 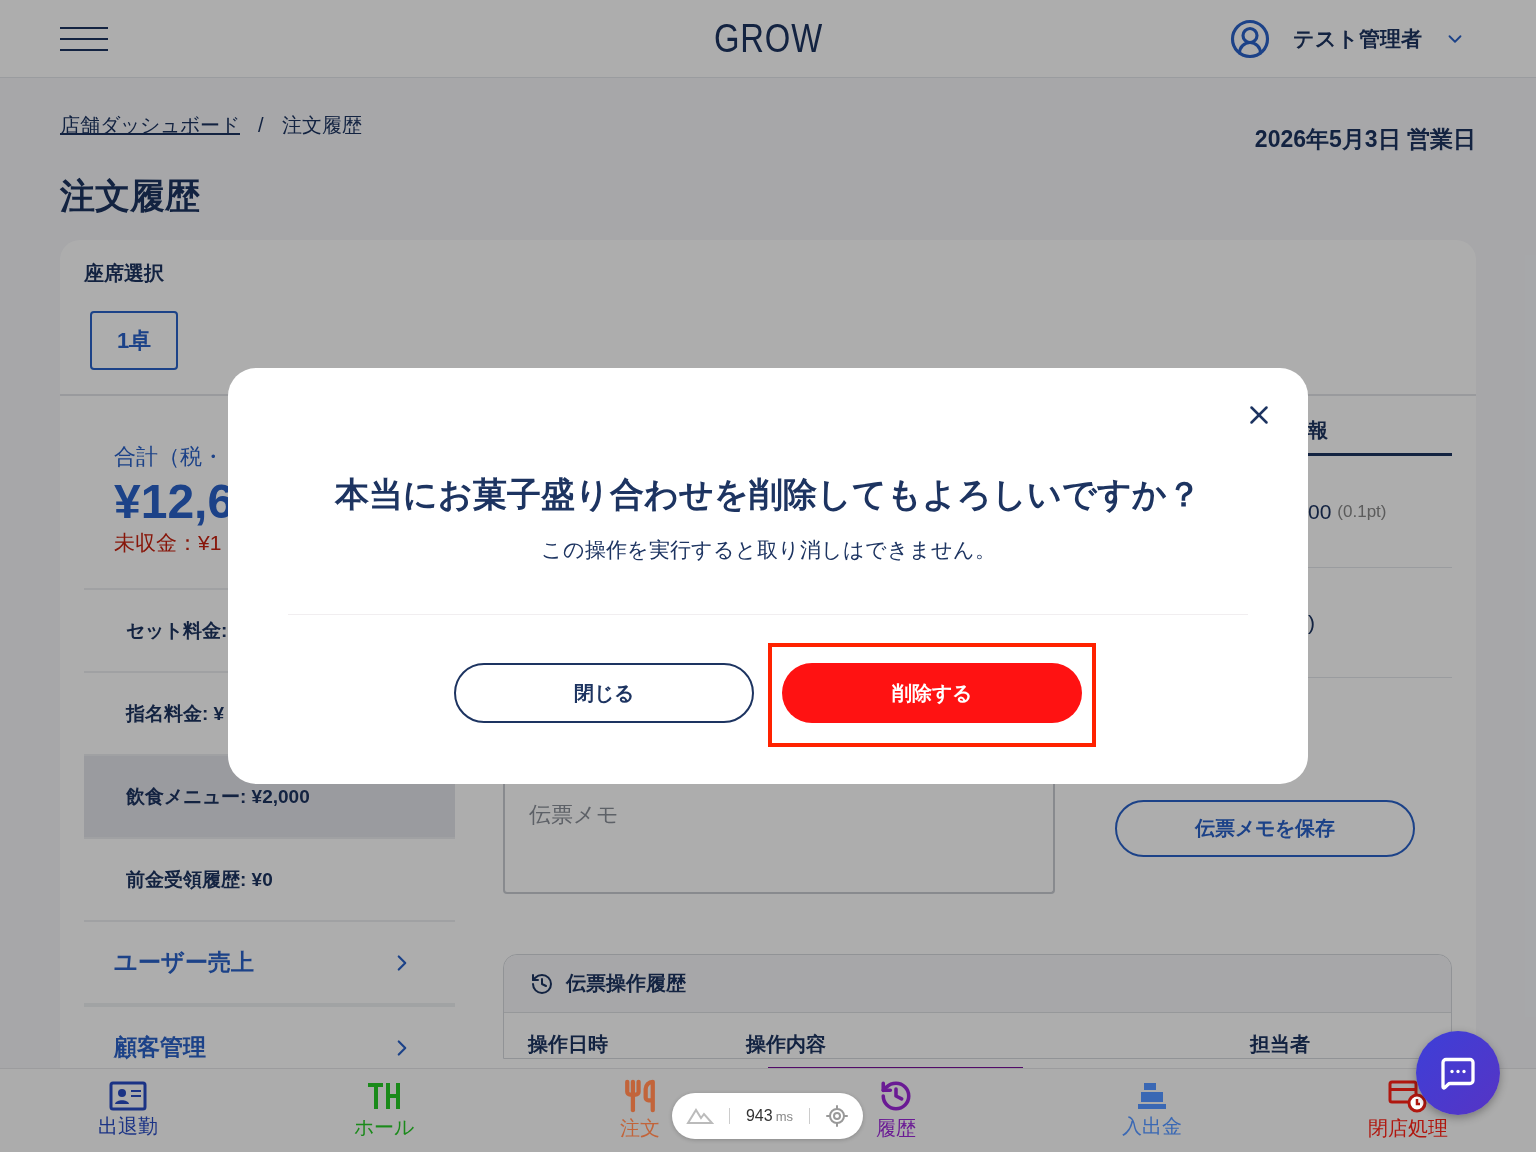 What do you see at coordinates (1408, 1096) in the screenshot?
I see `store-clock-icon` at bounding box center [1408, 1096].